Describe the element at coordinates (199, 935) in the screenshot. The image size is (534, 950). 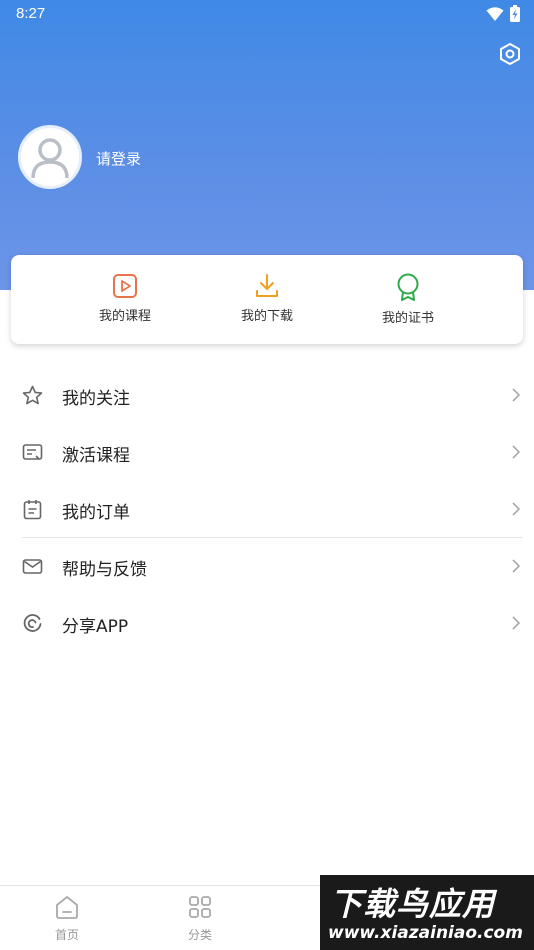
I see `tab-category-label: 分类` at that location.